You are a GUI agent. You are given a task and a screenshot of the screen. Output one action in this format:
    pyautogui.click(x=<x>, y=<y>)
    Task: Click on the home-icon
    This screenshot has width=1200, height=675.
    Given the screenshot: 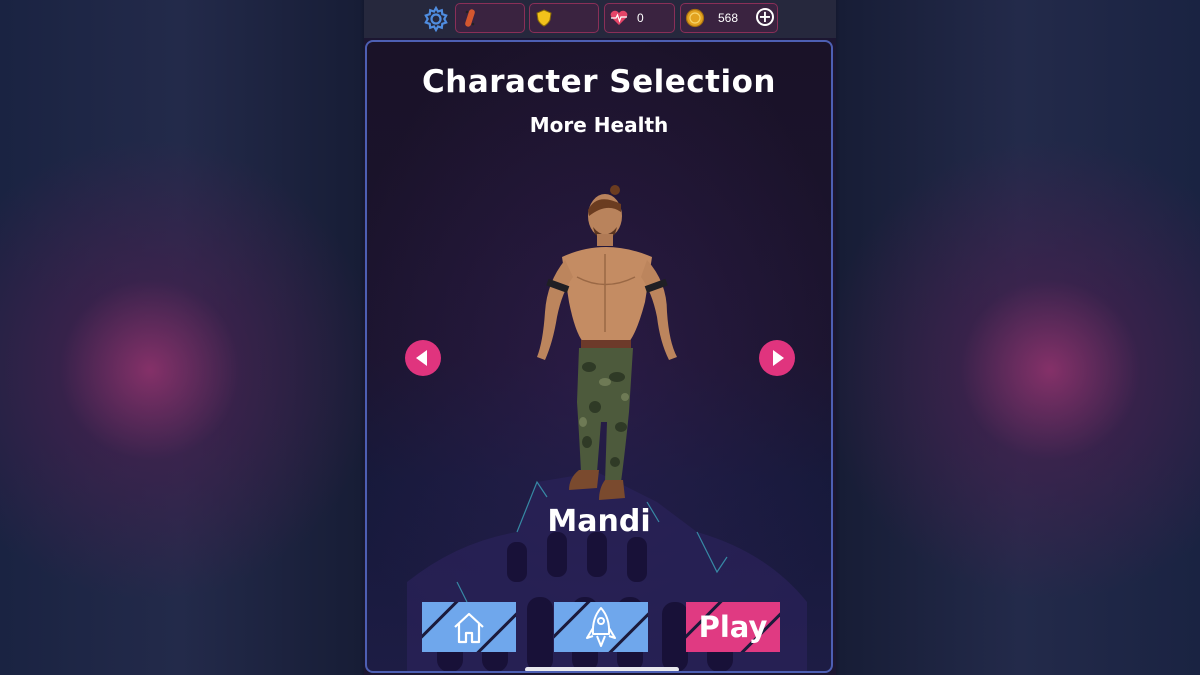 What is the action you would take?
    pyautogui.click(x=469, y=628)
    